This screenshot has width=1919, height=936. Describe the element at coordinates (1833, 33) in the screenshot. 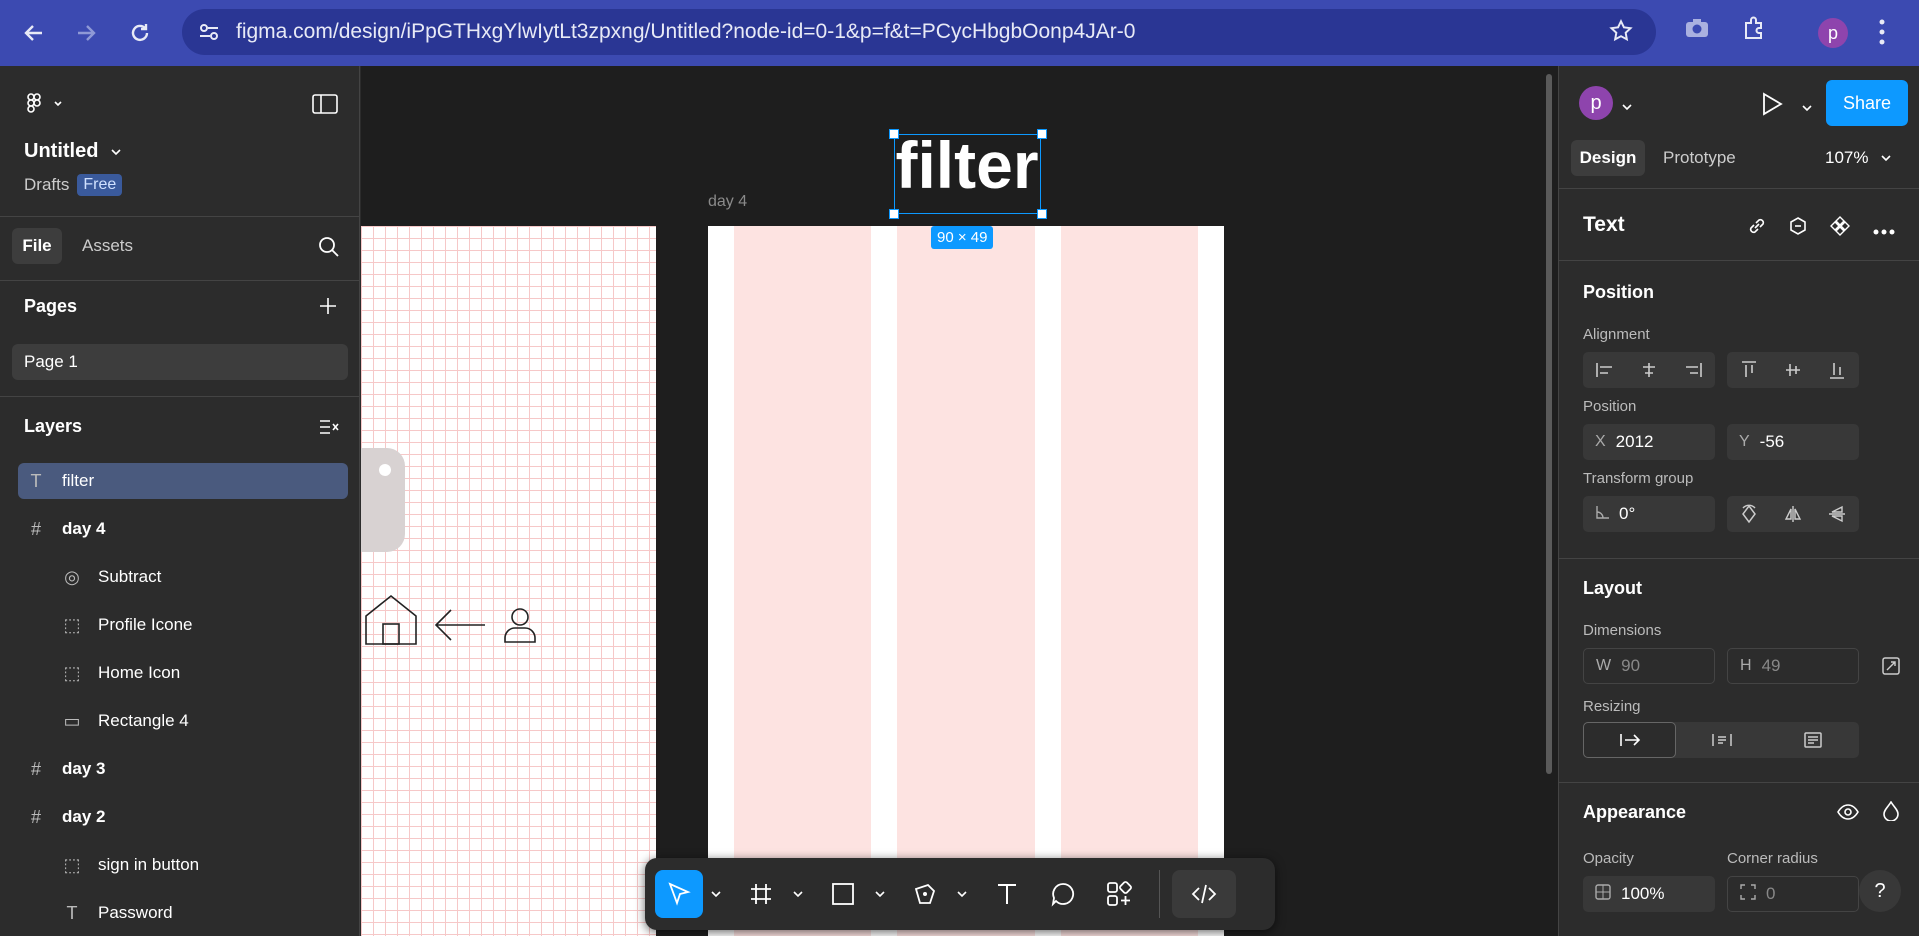

I see `browser-profile-avatar: p` at that location.